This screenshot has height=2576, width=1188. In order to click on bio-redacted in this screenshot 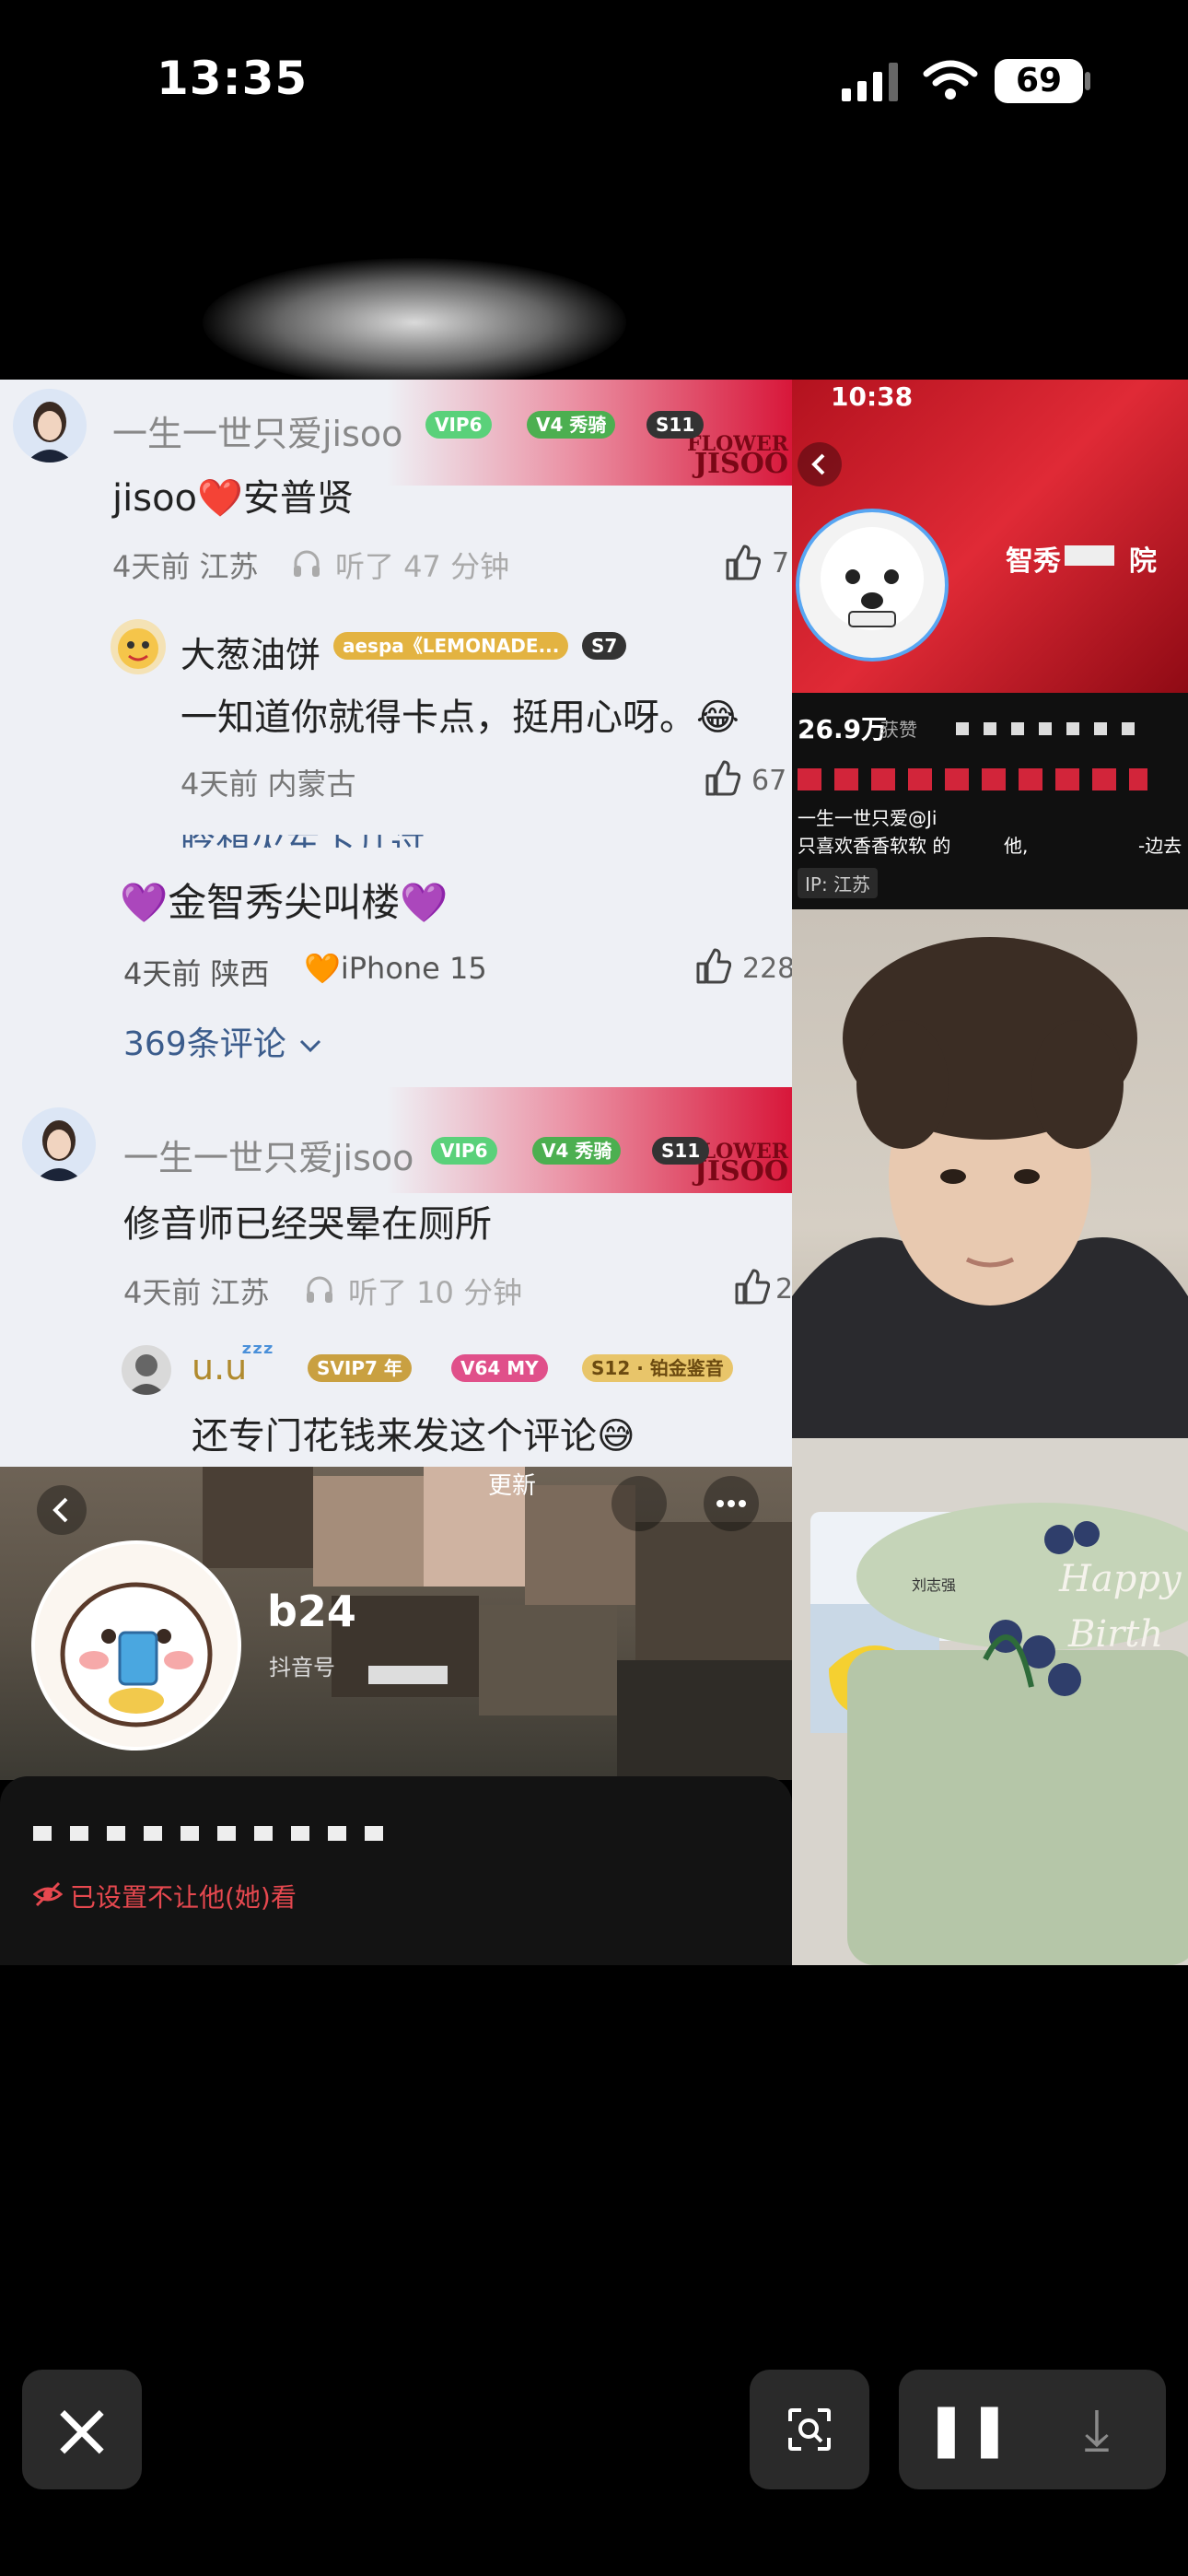, I will do `click(218, 1833)`.